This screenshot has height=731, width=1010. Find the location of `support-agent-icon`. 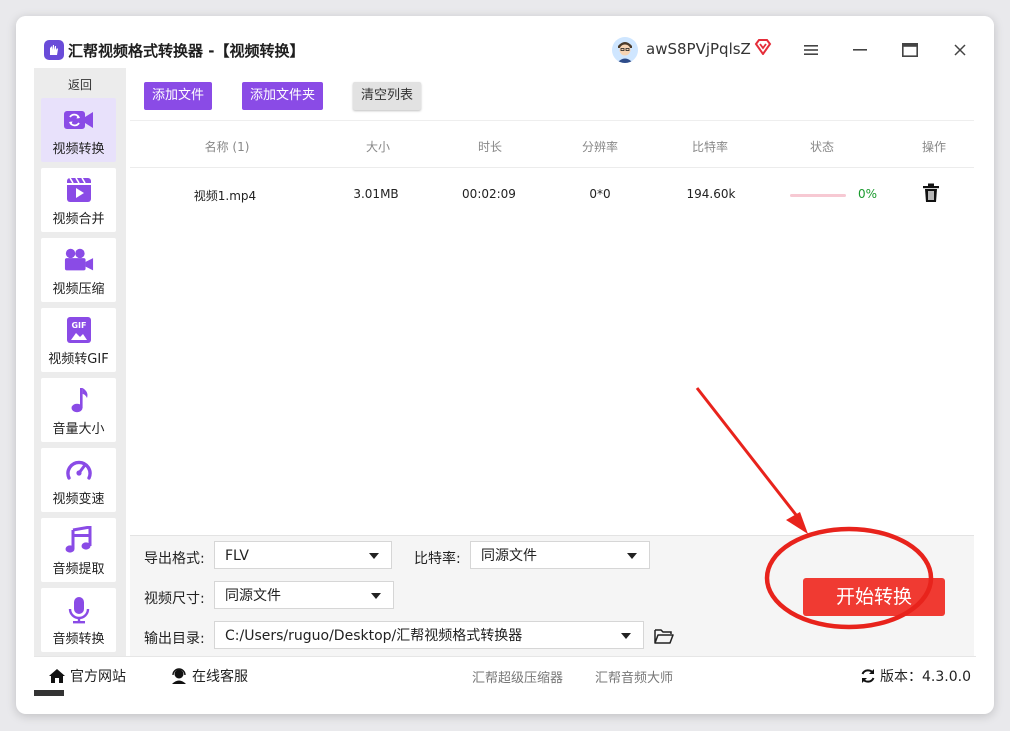

support-agent-icon is located at coordinates (179, 676).